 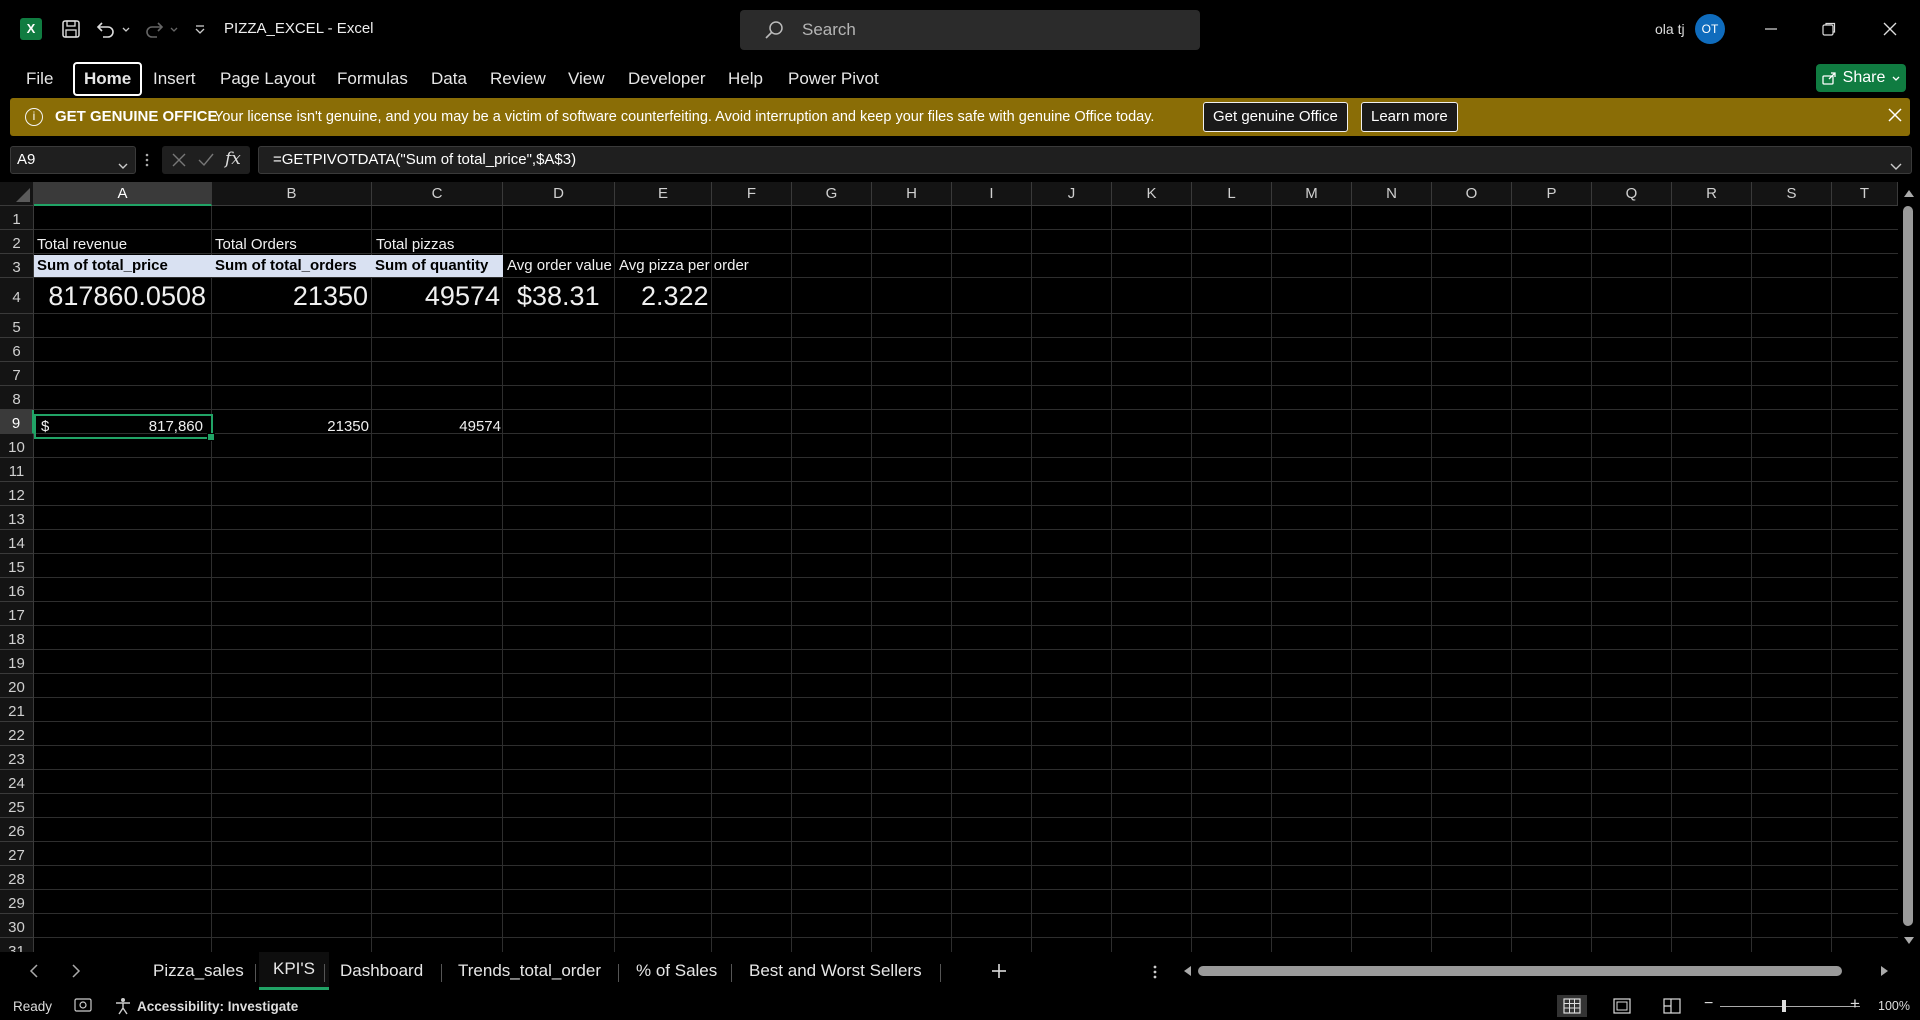 I want to click on column-header-L: L, so click(x=1232, y=194).